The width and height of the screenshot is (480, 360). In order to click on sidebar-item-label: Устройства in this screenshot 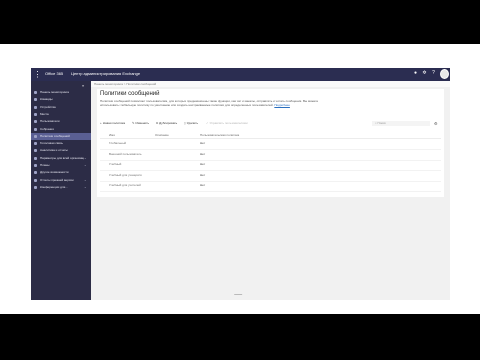, I will do `click(48, 106)`.